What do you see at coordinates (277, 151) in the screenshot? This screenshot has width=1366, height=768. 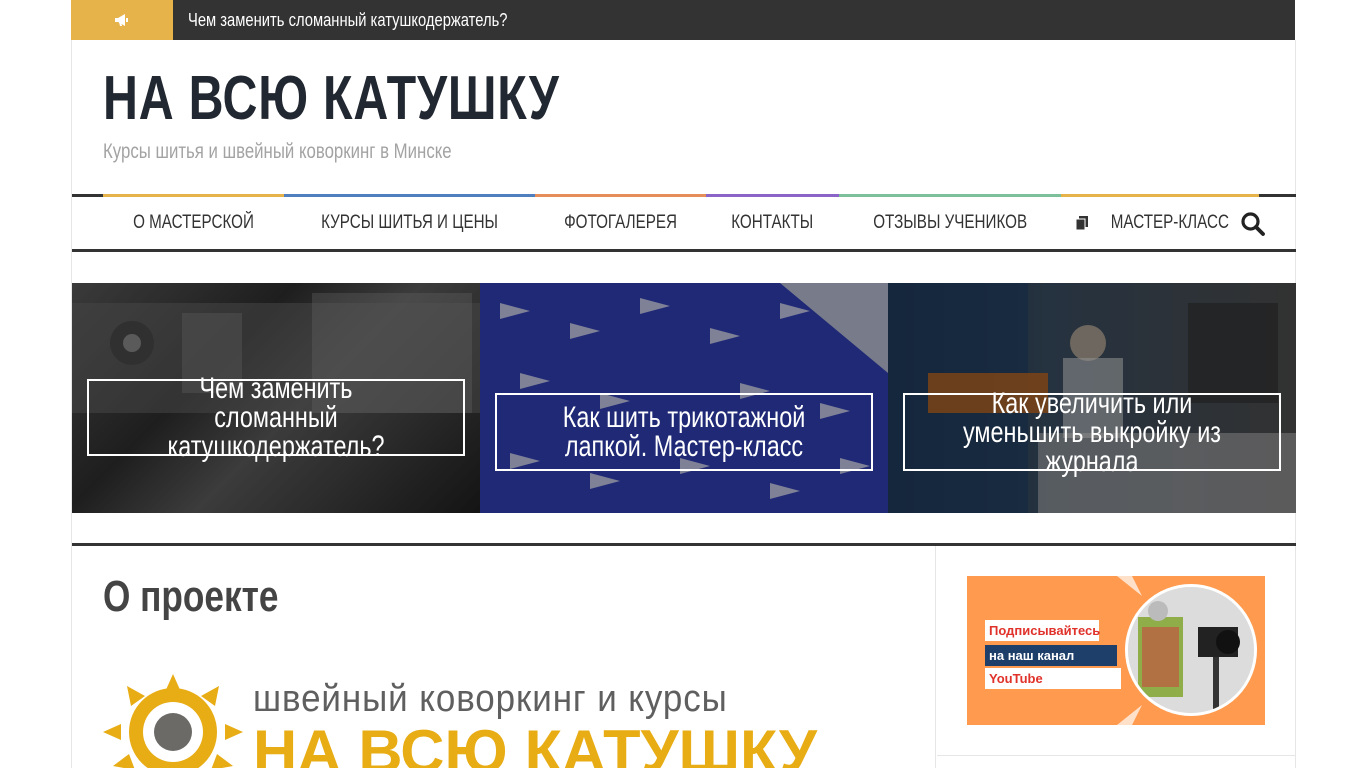 I see `site-tagline: Курсы шитья и швейный коворкинг в Минске` at bounding box center [277, 151].